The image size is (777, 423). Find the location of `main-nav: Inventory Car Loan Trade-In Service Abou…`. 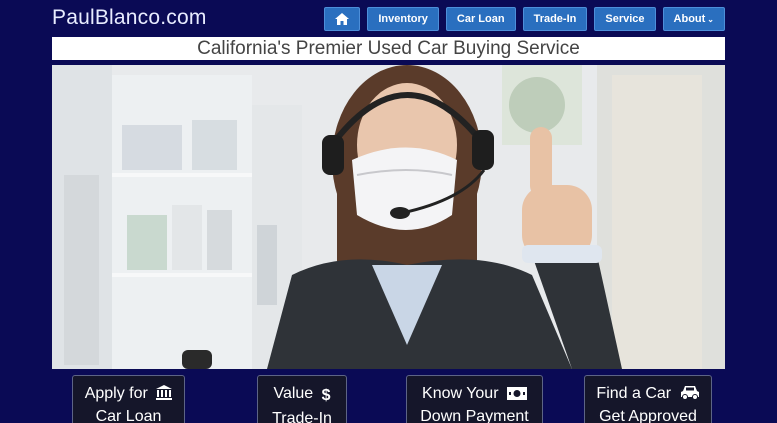

main-nav: Inventory Car Loan Trade-In Service Abou… is located at coordinates (524, 19).